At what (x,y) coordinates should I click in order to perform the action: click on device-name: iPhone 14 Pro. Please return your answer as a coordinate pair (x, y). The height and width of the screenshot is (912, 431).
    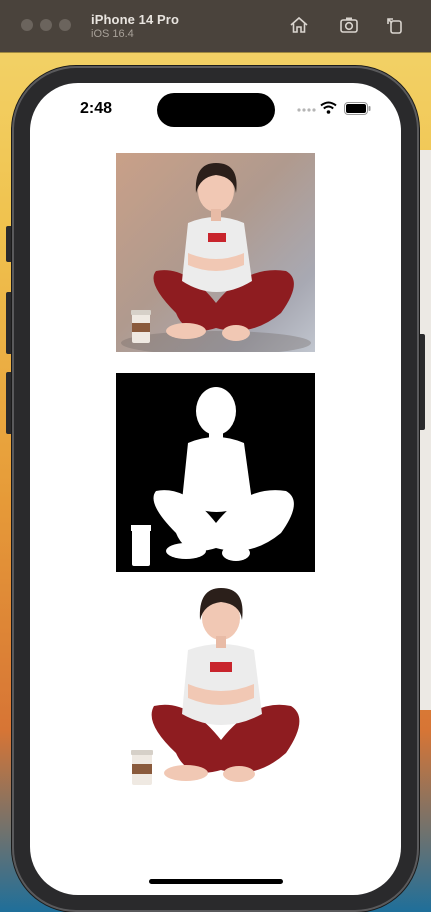
    Looking at the image, I should click on (135, 19).